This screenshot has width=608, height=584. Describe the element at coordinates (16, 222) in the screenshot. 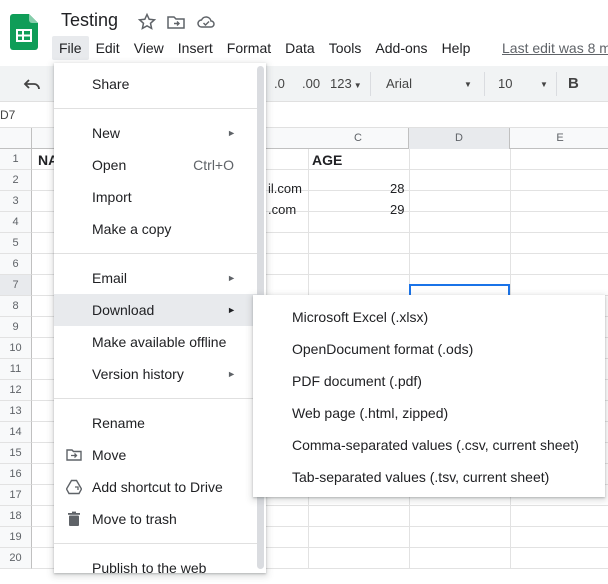

I see `row-header-4: 4` at that location.